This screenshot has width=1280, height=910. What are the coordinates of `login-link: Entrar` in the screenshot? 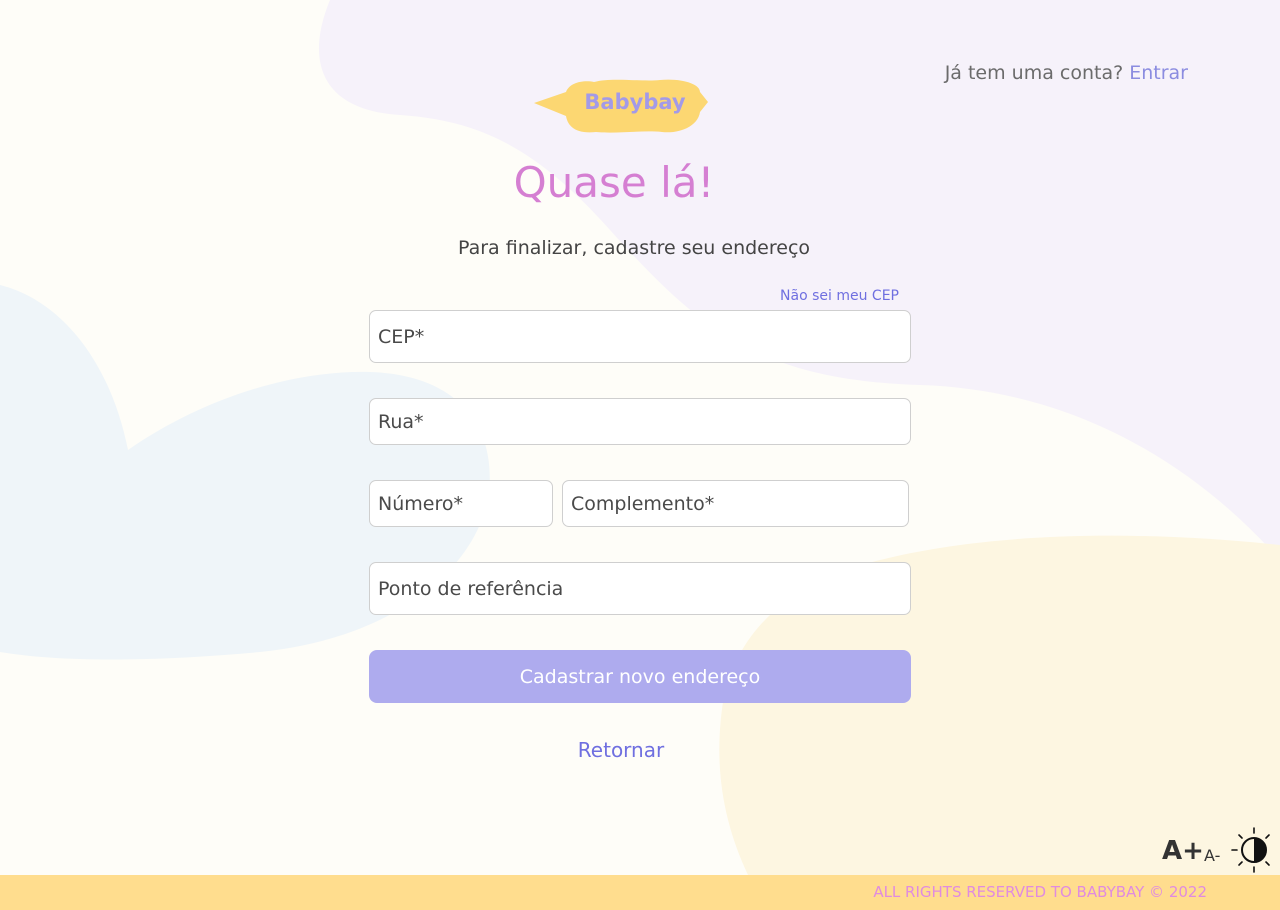 It's located at (1158, 73).